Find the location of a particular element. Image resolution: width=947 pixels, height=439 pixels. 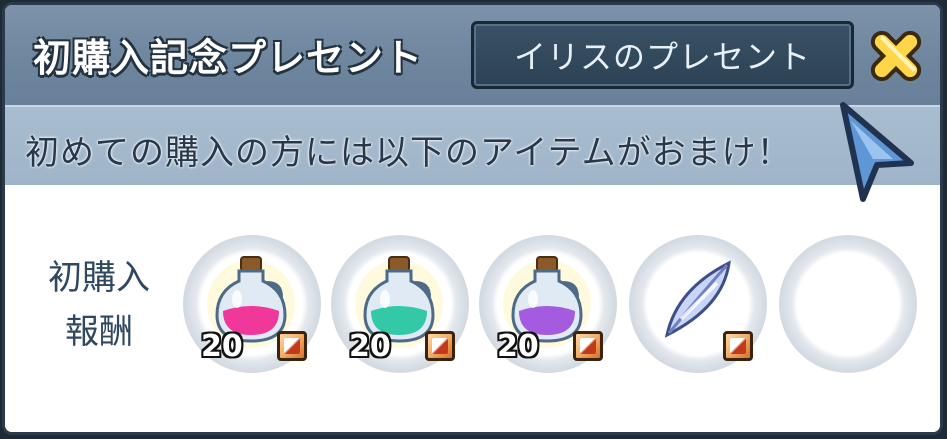

mouse-cursor-icon is located at coordinates (877, 152).